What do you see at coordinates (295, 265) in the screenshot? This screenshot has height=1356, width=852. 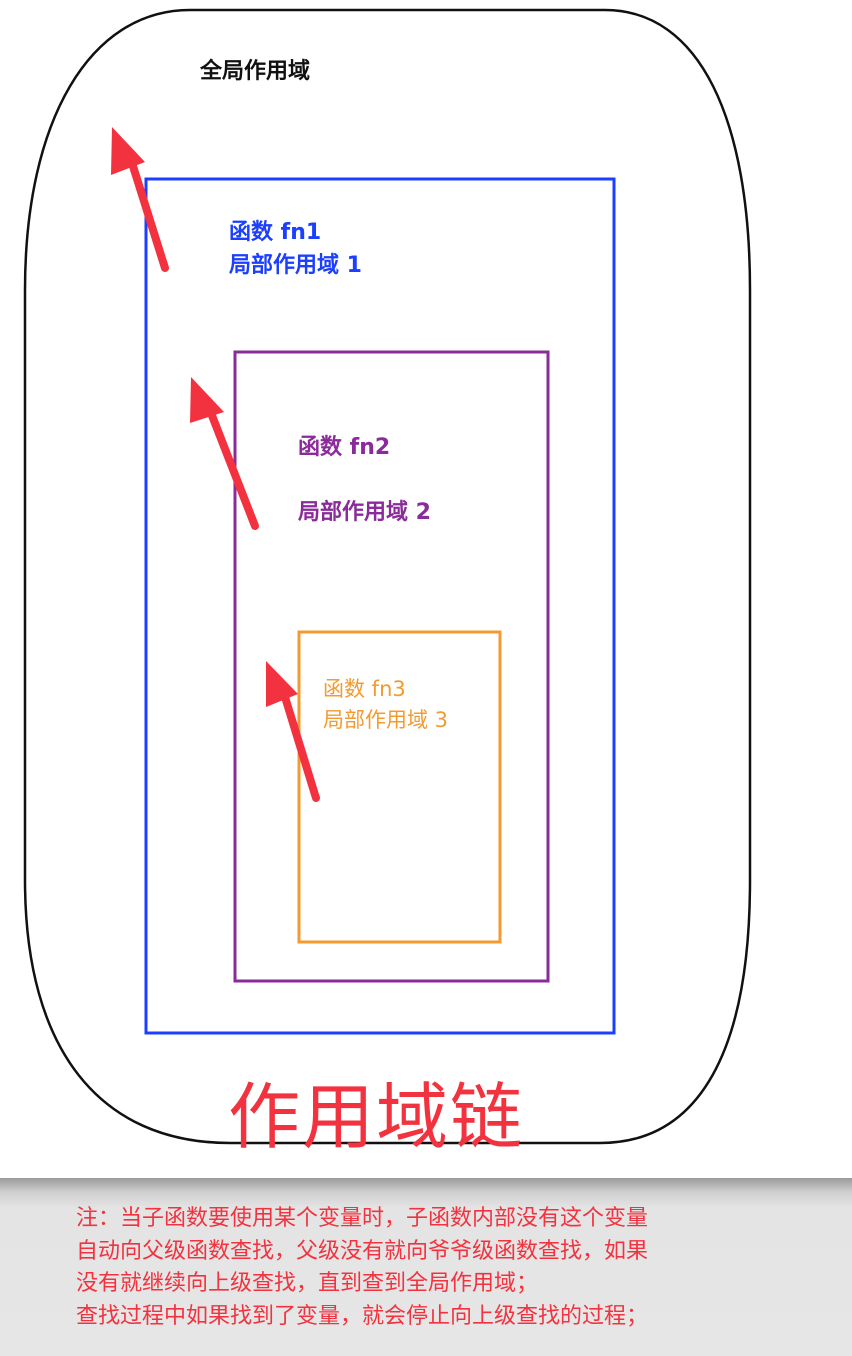 I see `fn1-scope-label: 局部作用域 1` at bounding box center [295, 265].